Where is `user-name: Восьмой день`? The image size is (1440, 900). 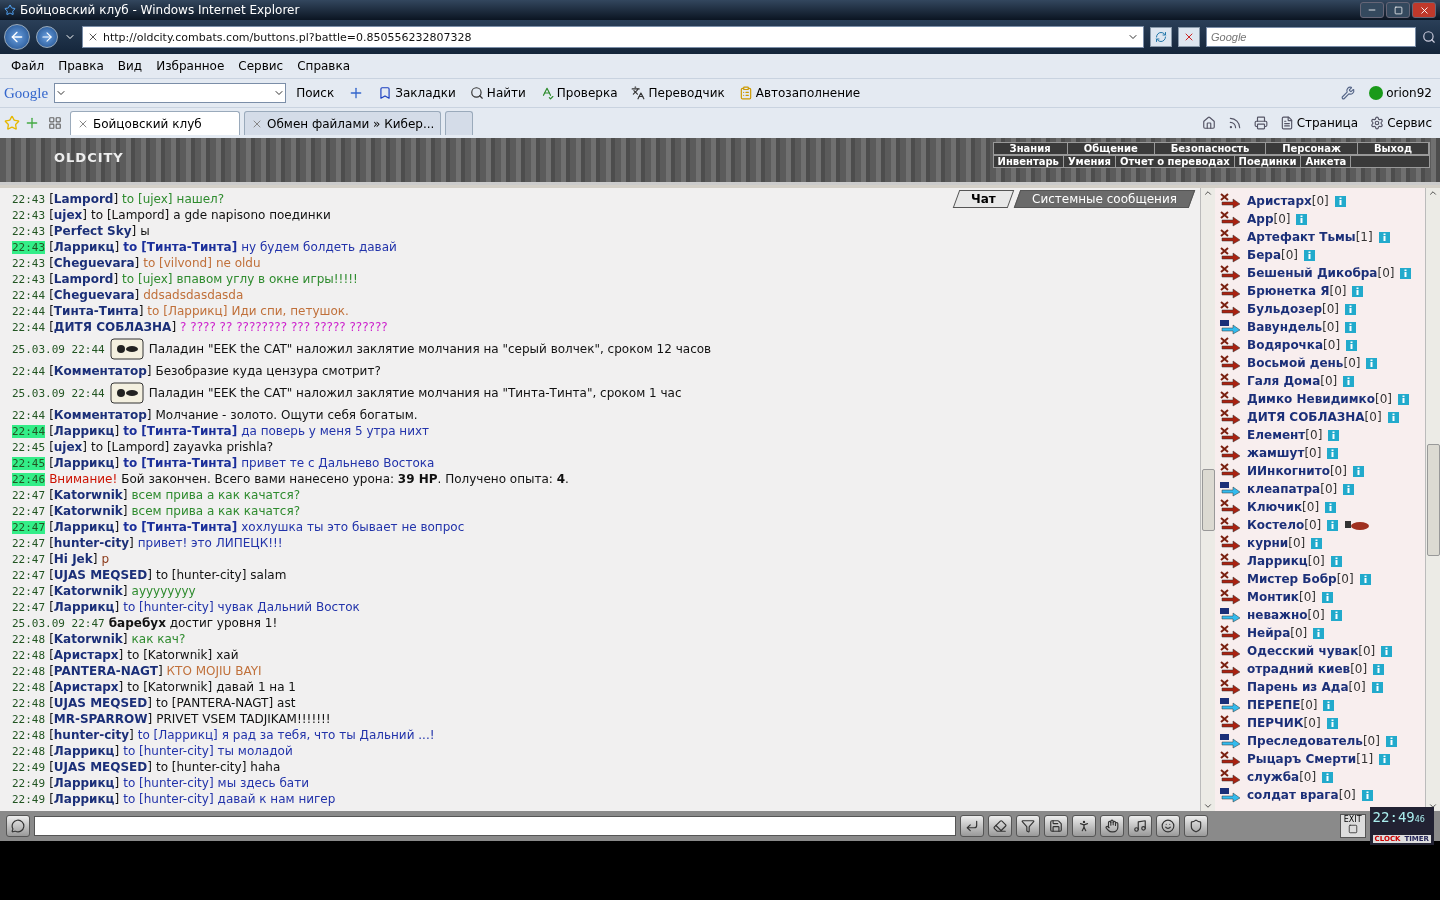
user-name: Восьмой день is located at coordinates (1295, 363).